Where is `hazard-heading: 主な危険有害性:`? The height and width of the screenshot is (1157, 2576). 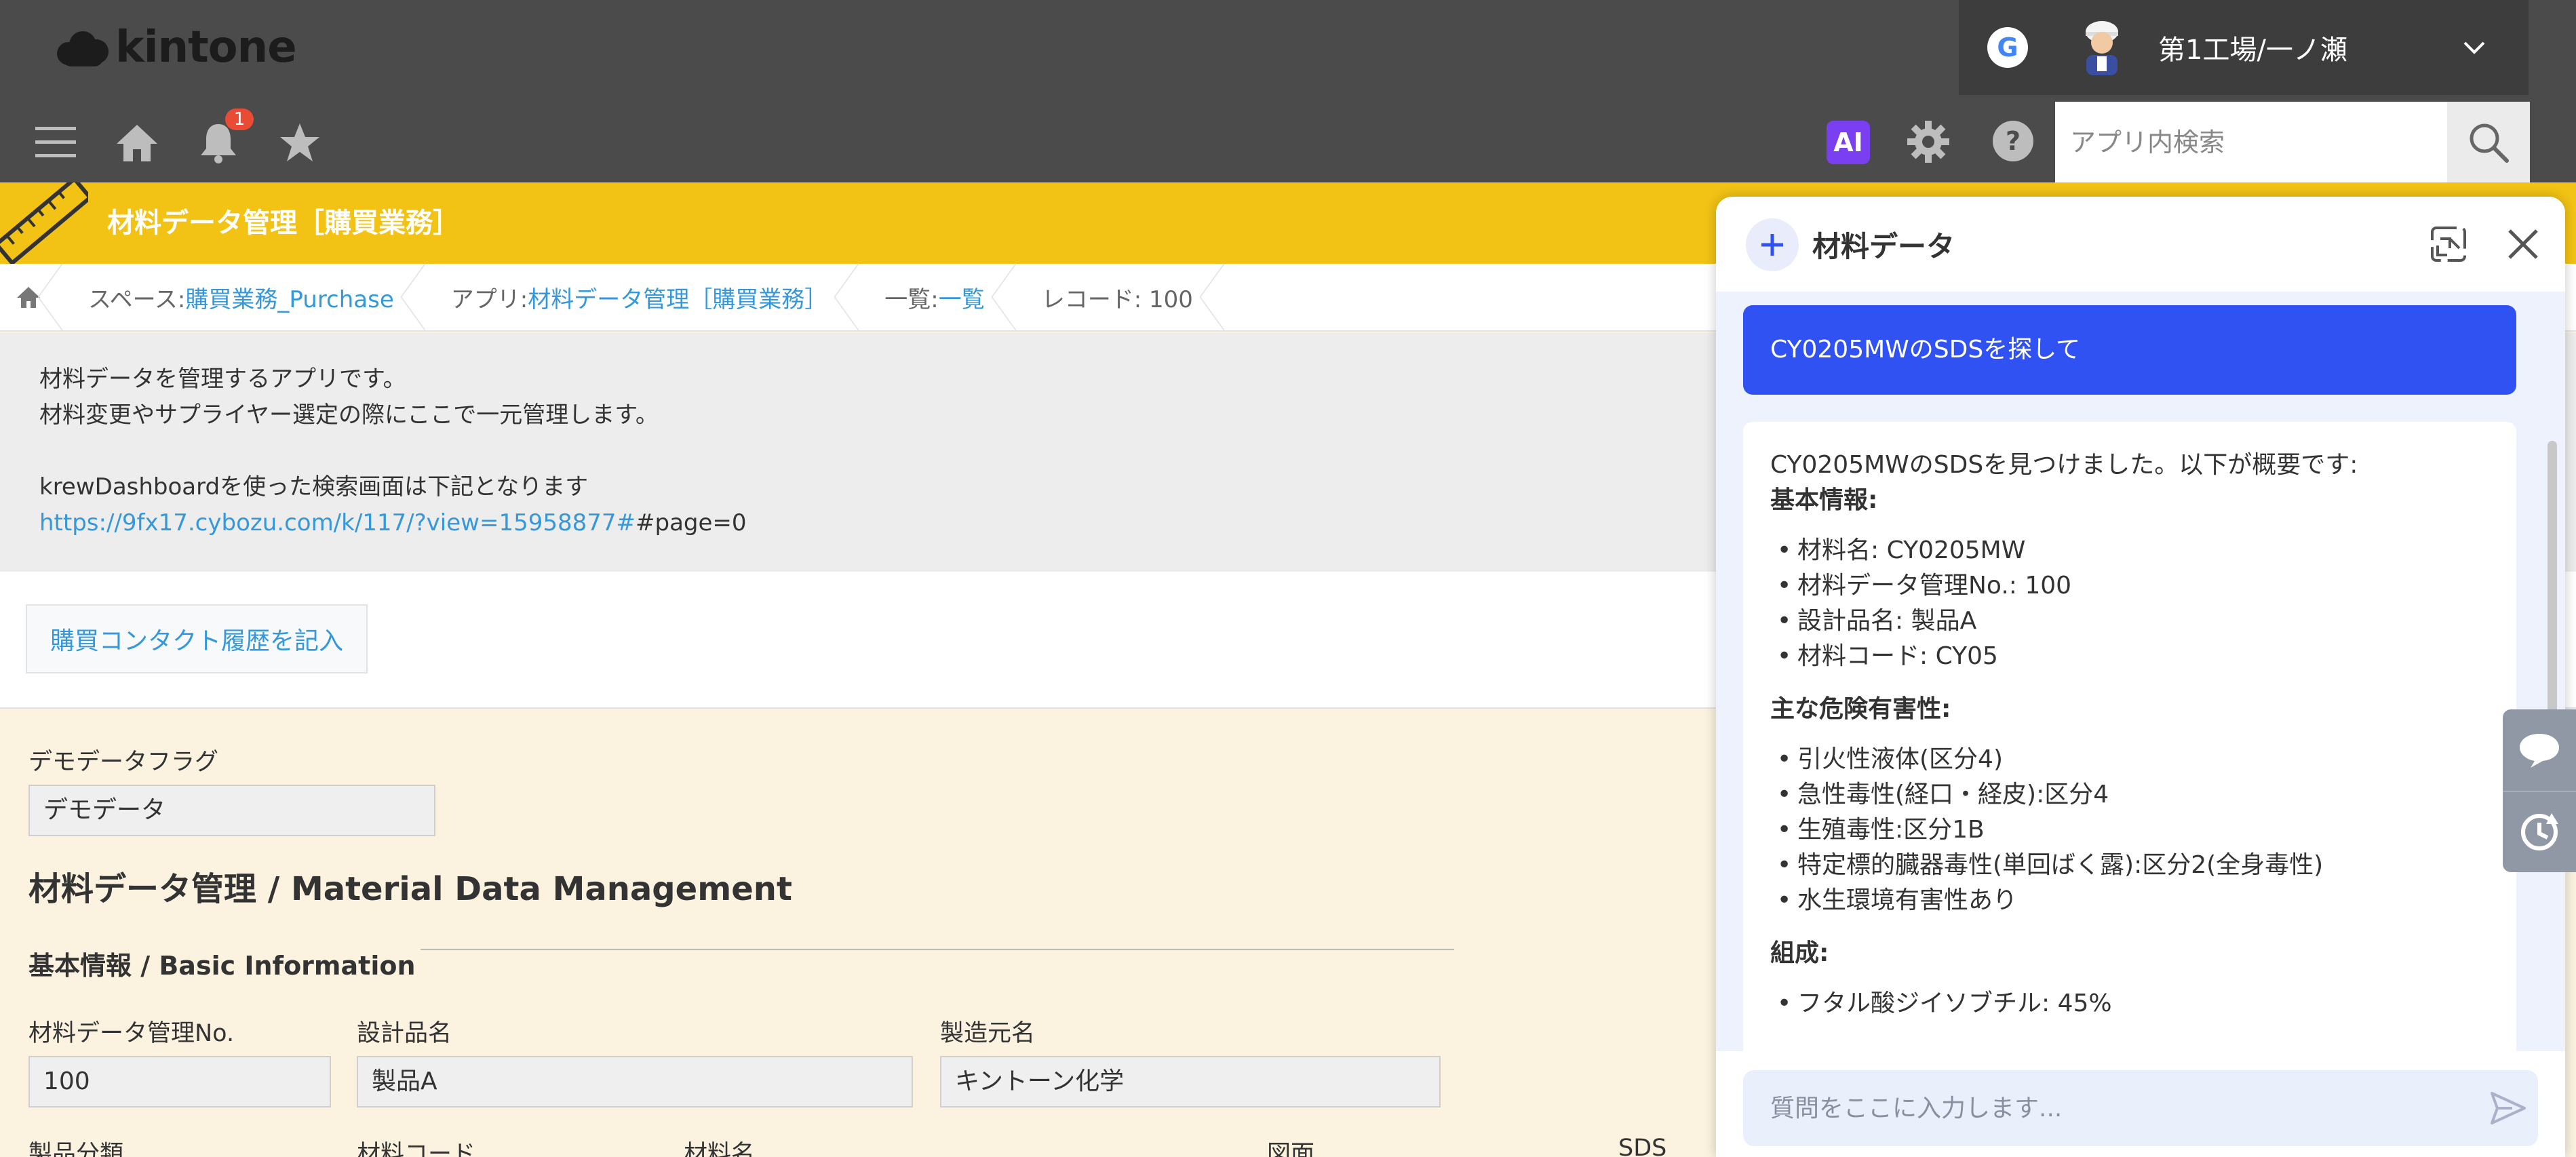
hazard-heading: 主な危険有害性: is located at coordinates (1860, 709).